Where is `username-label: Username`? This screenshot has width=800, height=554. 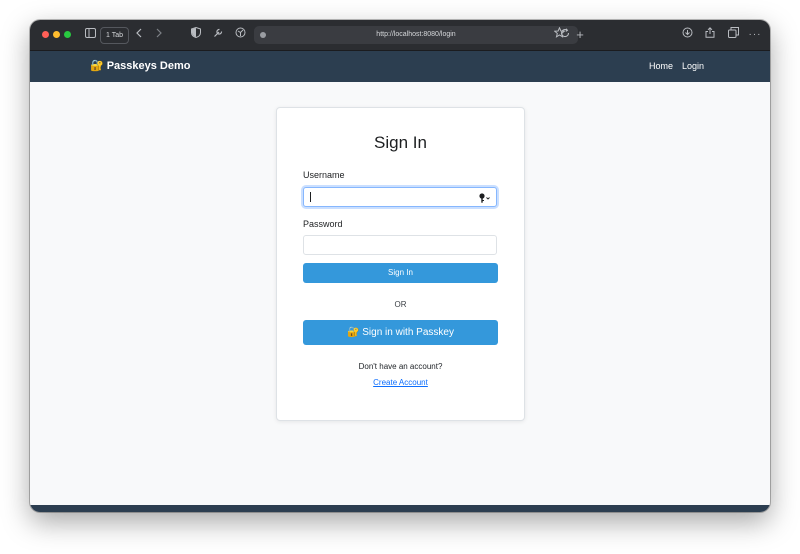
username-label: Username is located at coordinates (324, 175).